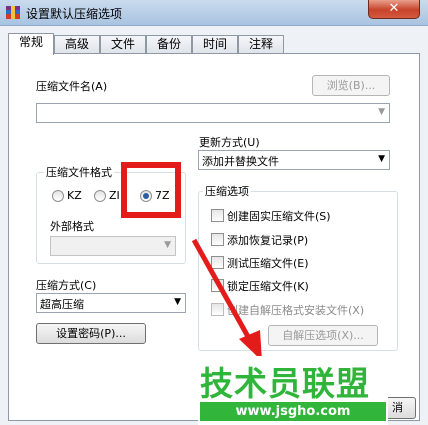 This screenshot has height=425, width=428. I want to click on tab-time: 时间, so click(215, 44).